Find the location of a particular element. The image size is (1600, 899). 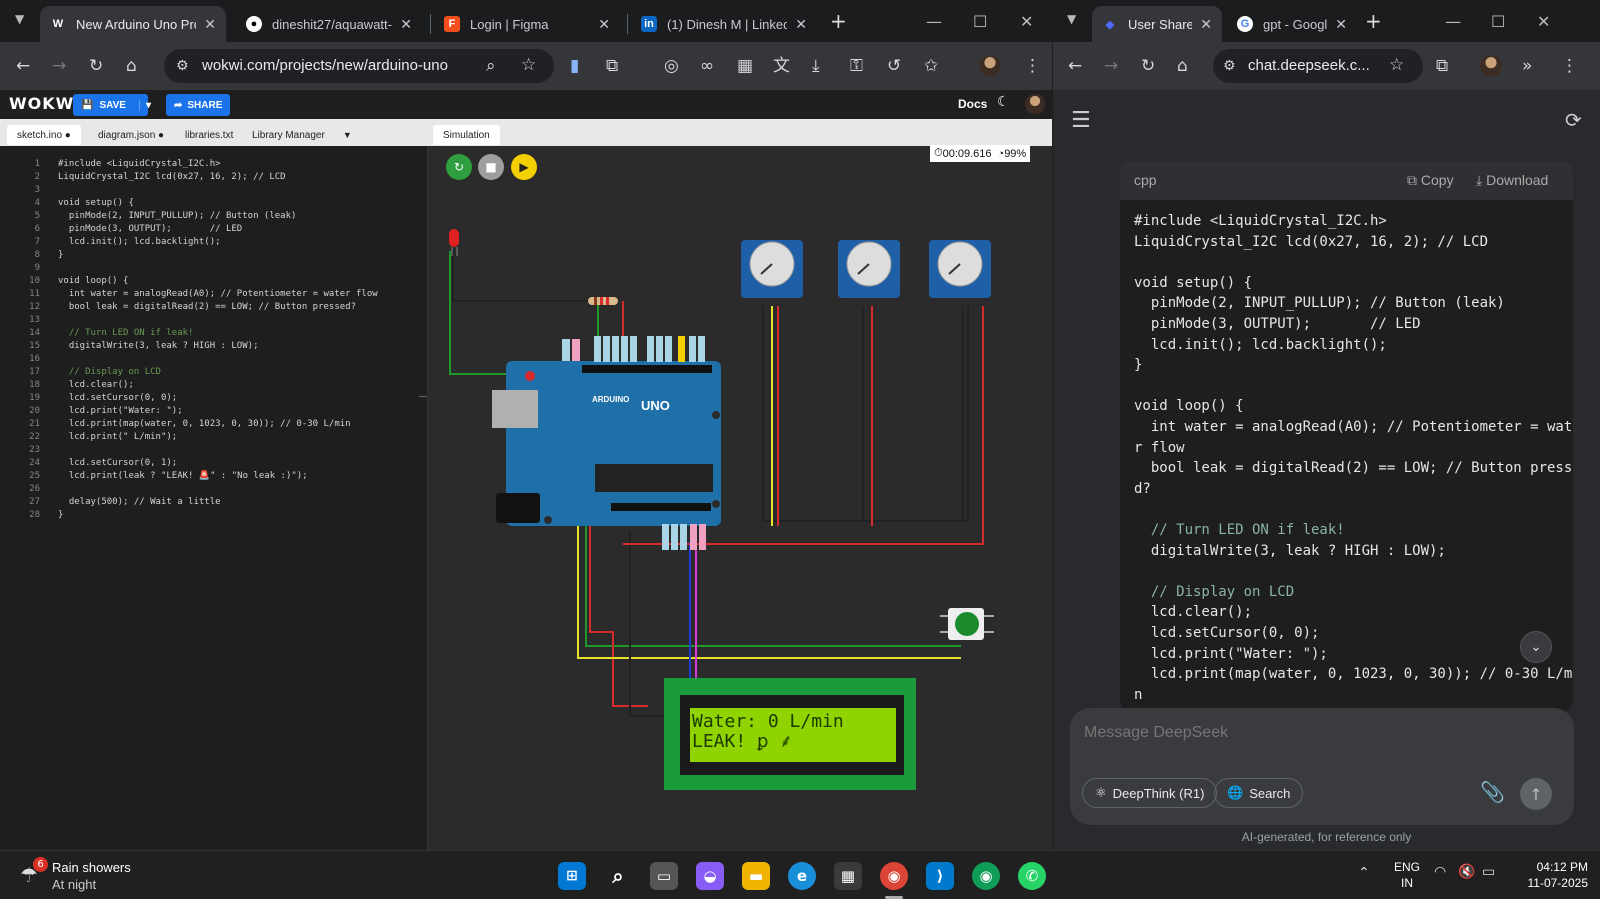

zoom-icon: ⌕ is located at coordinates (491, 66).